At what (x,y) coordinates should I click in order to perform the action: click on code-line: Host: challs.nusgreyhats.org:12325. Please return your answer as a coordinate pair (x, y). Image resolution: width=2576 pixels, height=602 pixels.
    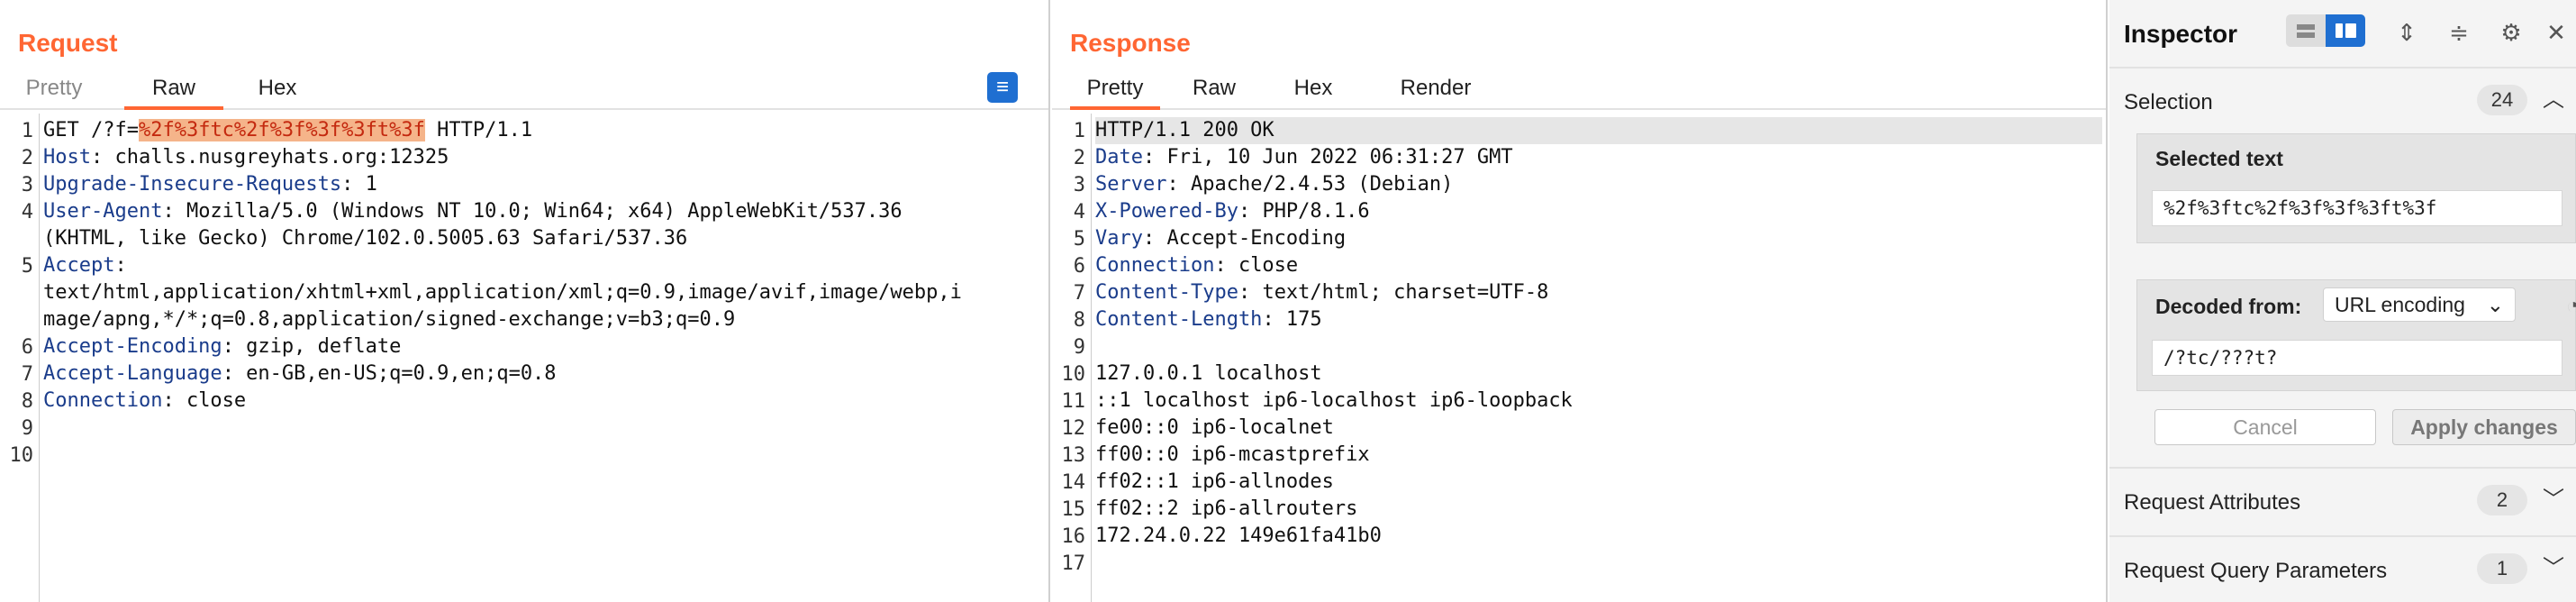
    Looking at the image, I should click on (544, 157).